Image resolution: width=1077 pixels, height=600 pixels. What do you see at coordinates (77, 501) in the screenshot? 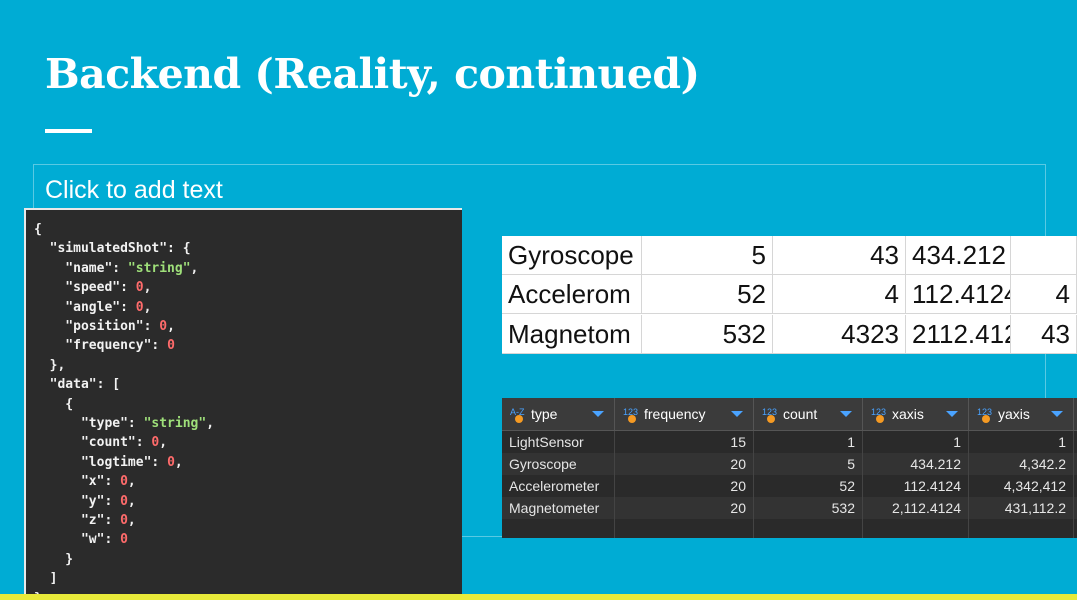
I see `code-token: "y":` at bounding box center [77, 501].